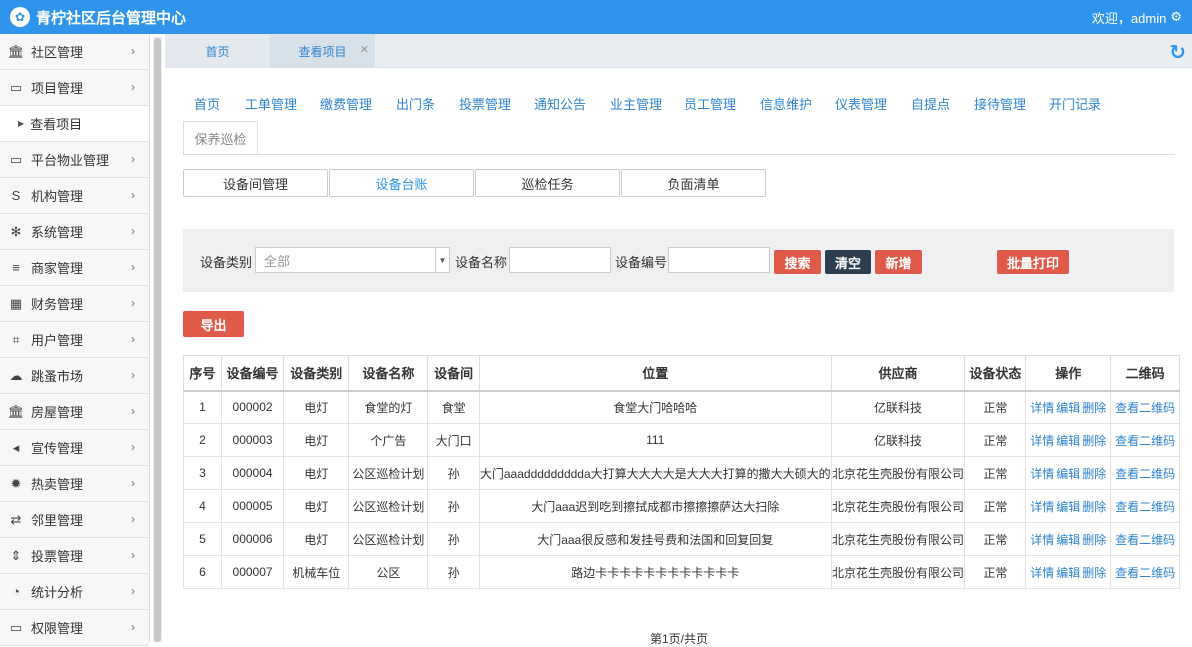 The height and width of the screenshot is (647, 1192). I want to click on module-nav-item-6: 业主管理, so click(636, 103).